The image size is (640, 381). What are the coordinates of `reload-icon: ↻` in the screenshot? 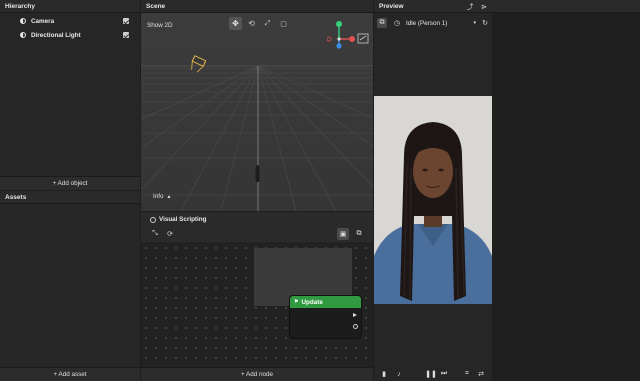 It's located at (485, 23).